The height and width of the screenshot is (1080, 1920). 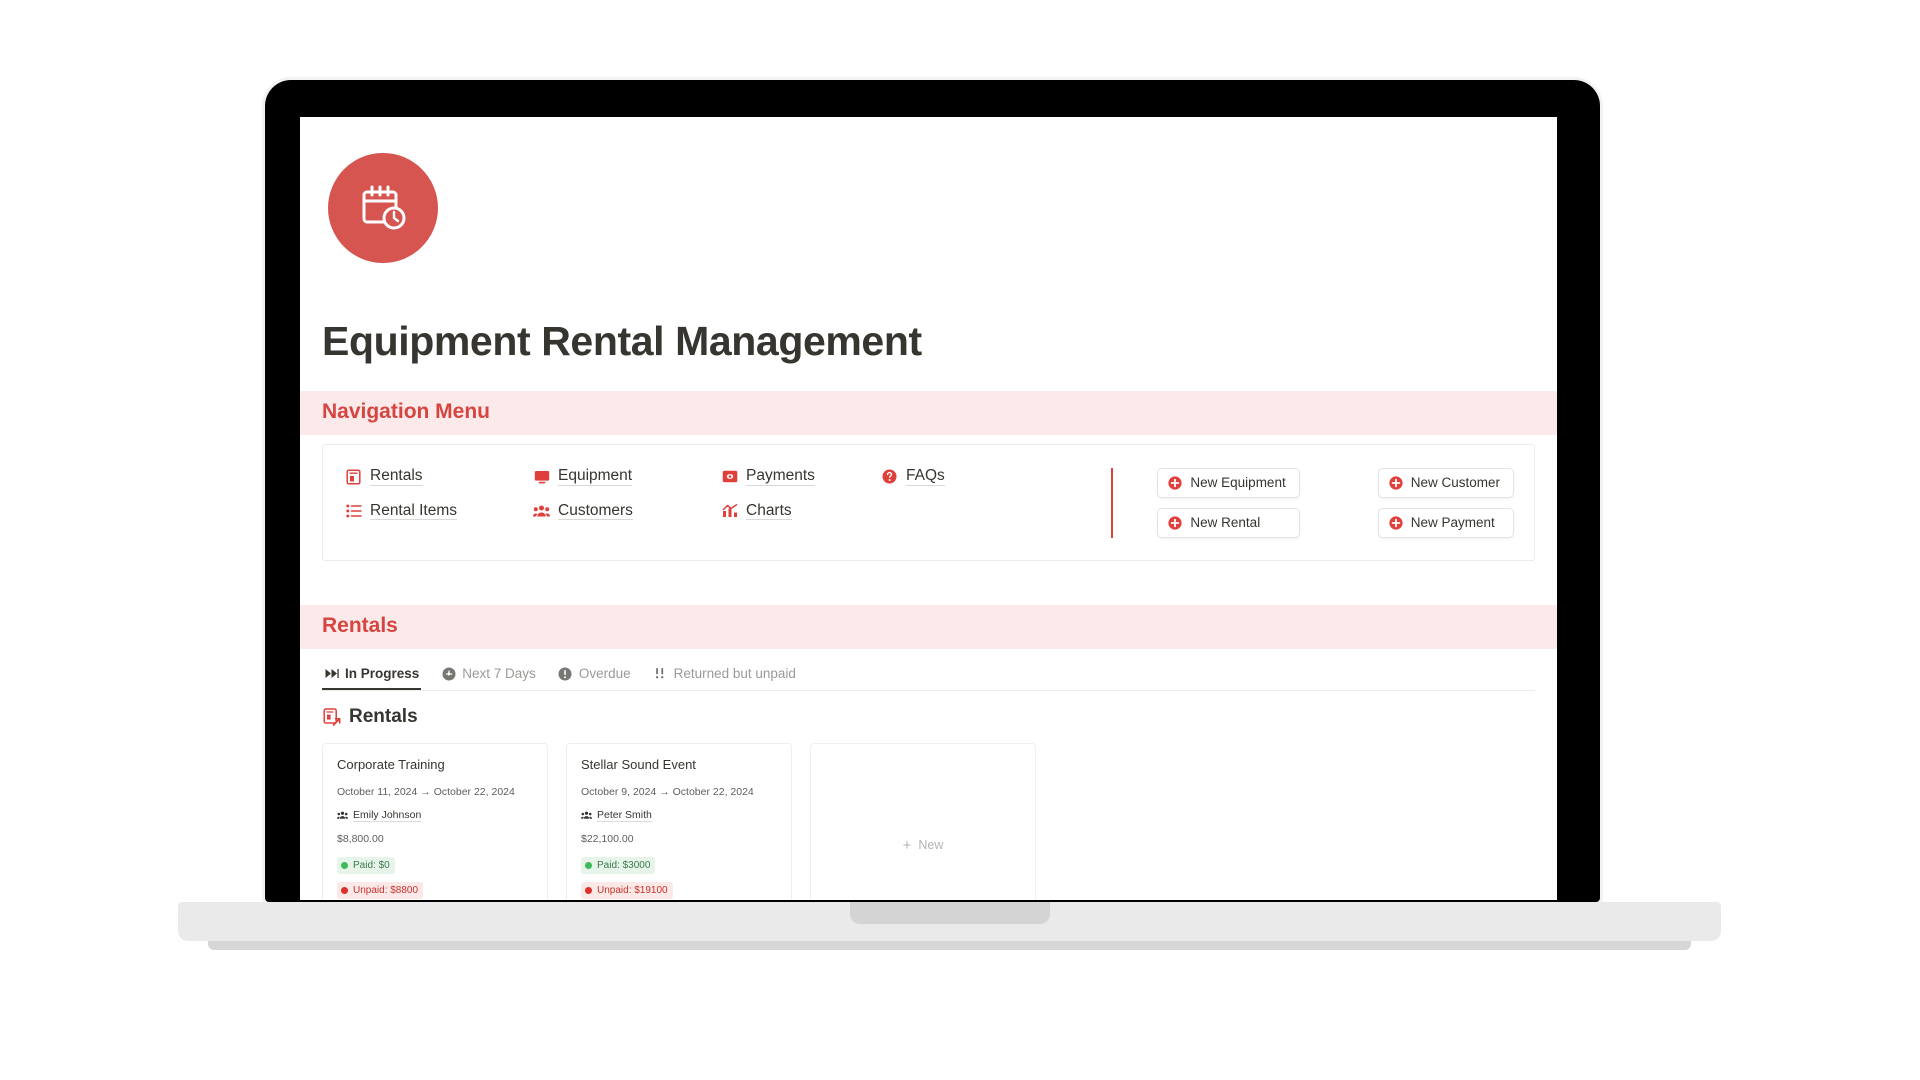 I want to click on new-rental-button: New Rental, so click(x=1228, y=523).